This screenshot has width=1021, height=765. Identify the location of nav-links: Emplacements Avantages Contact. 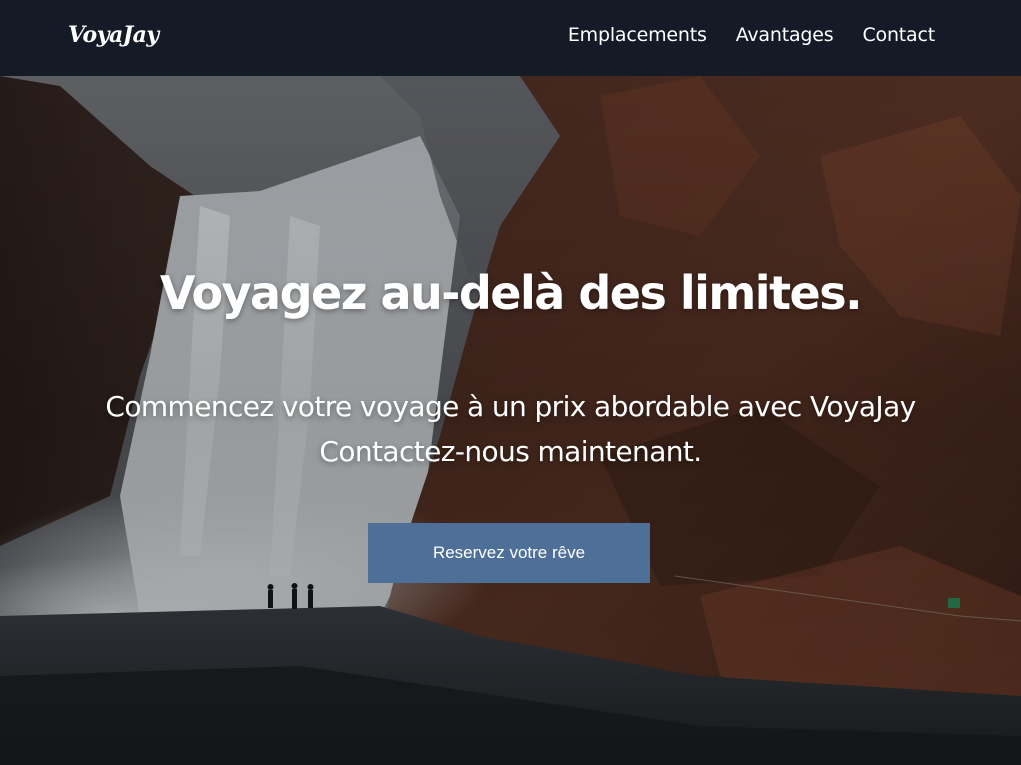
(751, 35).